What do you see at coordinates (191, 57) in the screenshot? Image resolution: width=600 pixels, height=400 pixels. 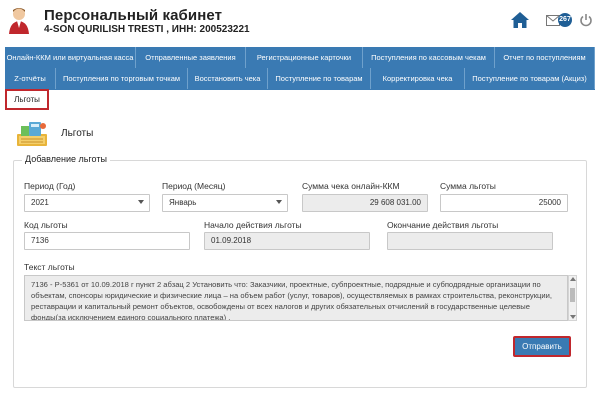 I see `tab-sent-applications: Отправленные заявления` at bounding box center [191, 57].